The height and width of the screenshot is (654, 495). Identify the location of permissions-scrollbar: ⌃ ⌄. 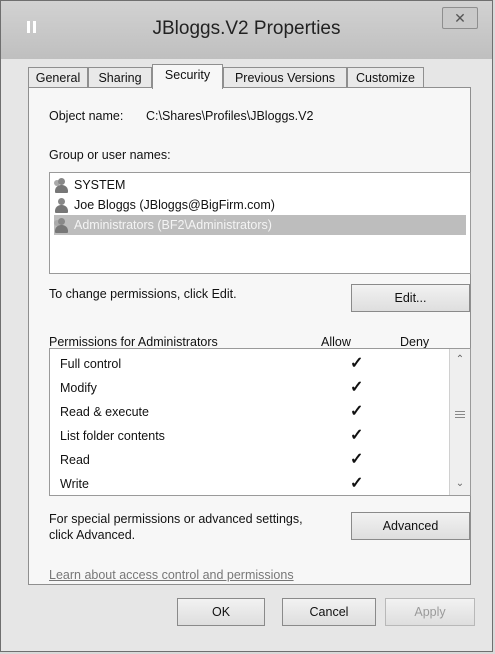
(459, 422).